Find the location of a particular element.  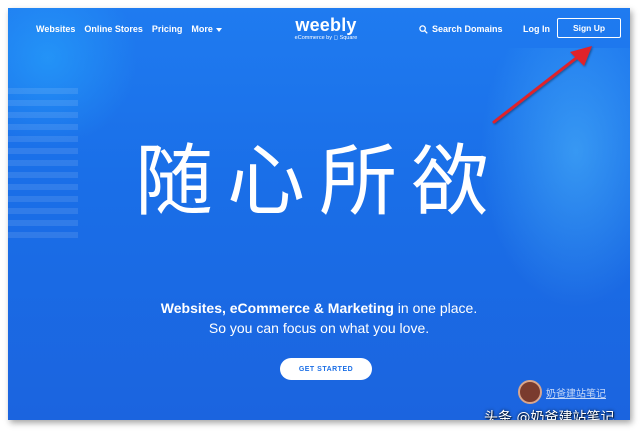

login-link: Log In is located at coordinates (536, 29).